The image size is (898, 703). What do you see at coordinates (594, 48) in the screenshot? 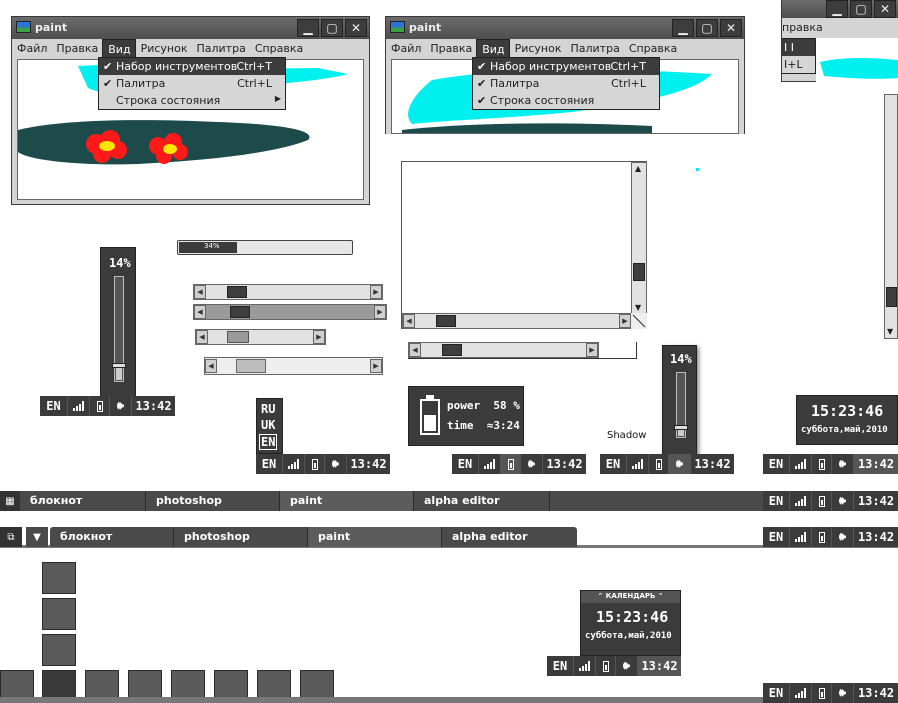
I see `menu-palette: Палитра` at bounding box center [594, 48].